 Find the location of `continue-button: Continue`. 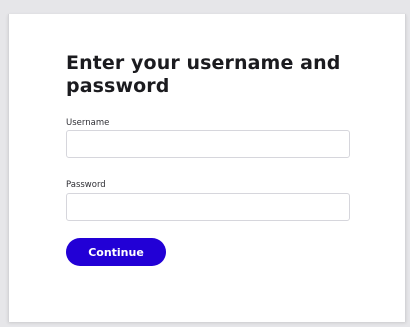

continue-button: Continue is located at coordinates (116, 252).